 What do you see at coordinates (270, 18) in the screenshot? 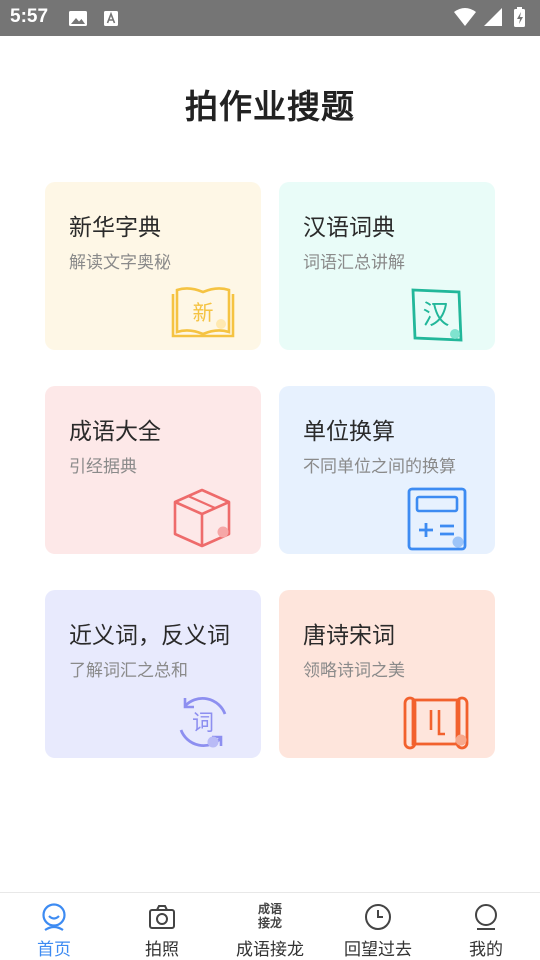
I see `status-bar: 5:57` at bounding box center [270, 18].